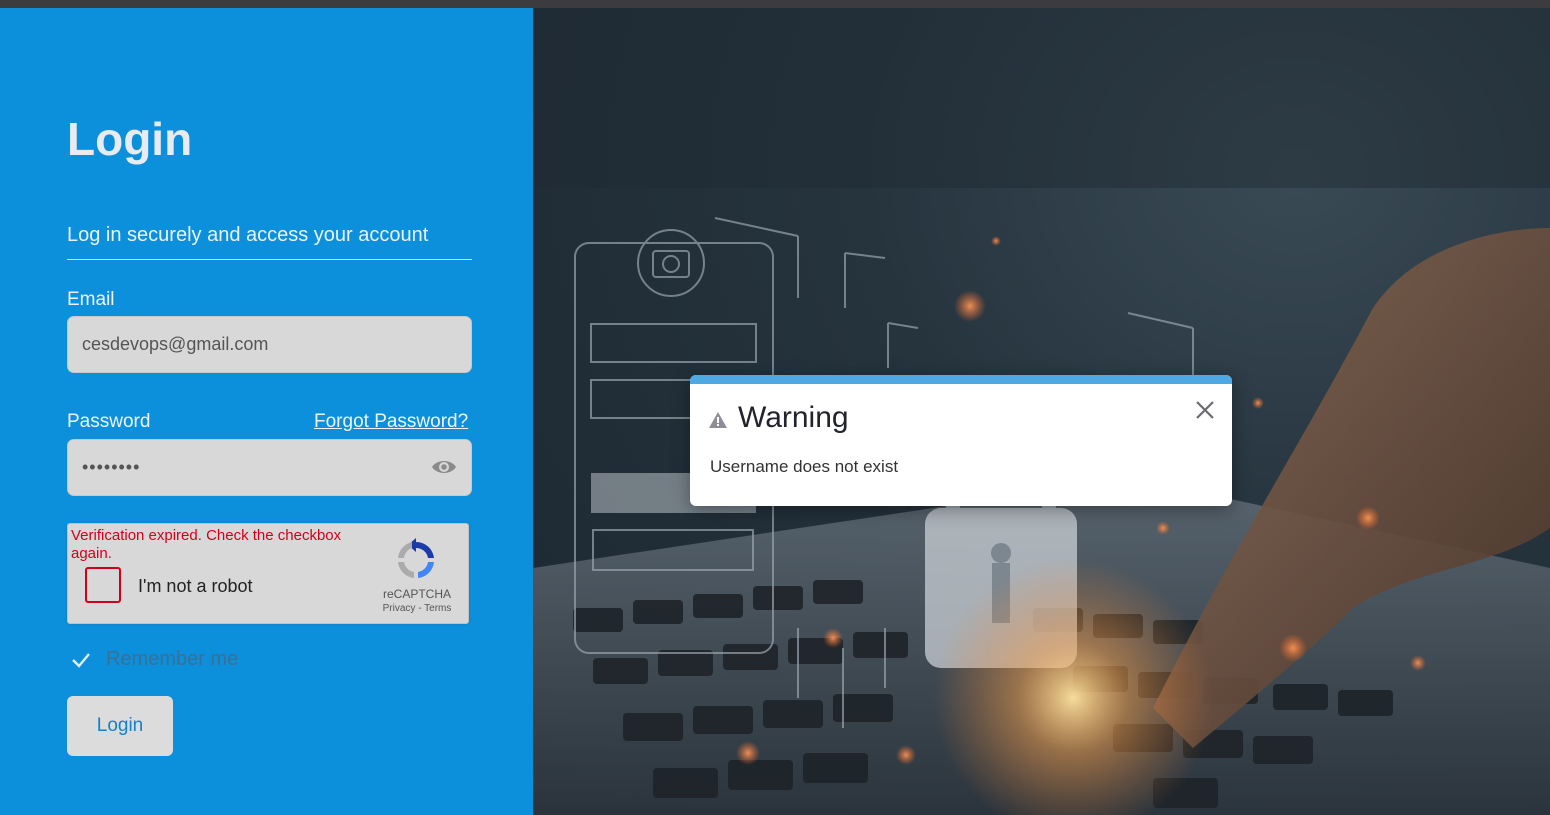  I want to click on warning-dialog: Warning Username does not exist, so click(961, 440).